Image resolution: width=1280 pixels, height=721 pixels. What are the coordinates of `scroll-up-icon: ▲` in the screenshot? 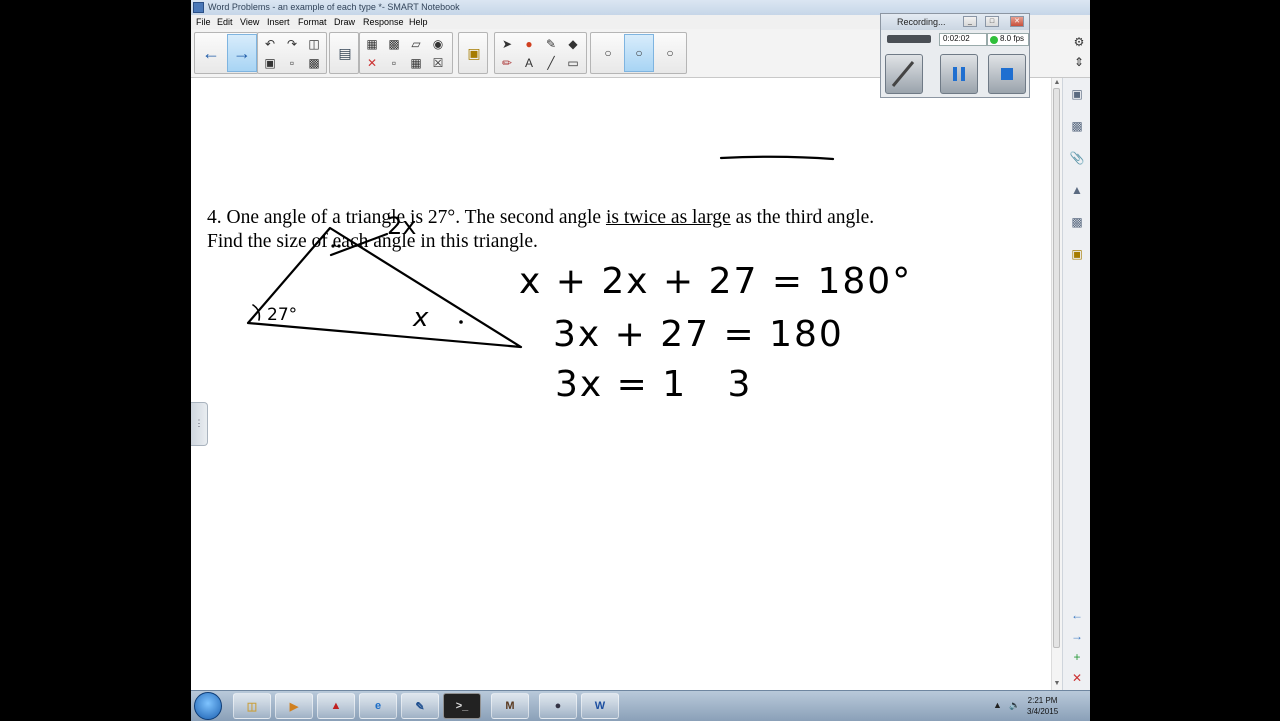 It's located at (1057, 83).